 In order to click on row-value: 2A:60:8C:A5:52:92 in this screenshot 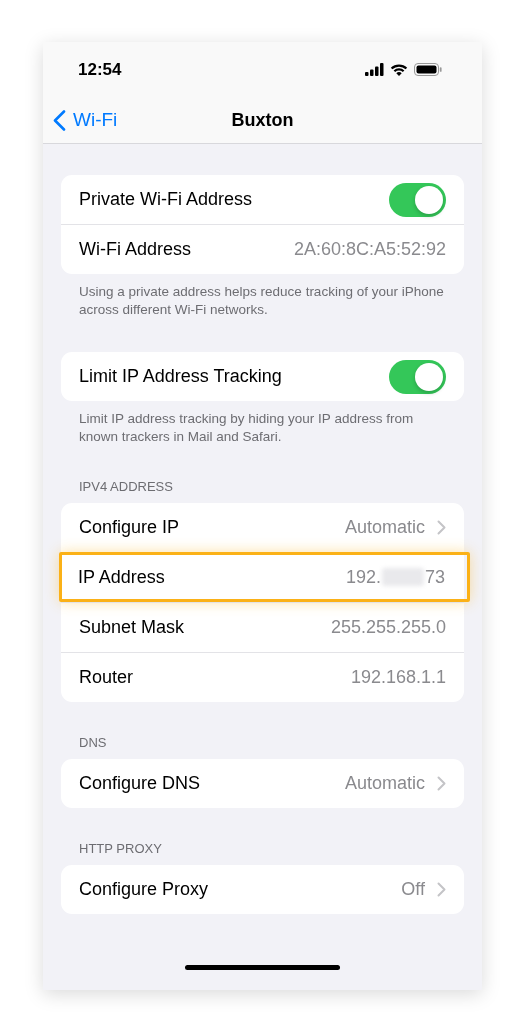, I will do `click(369, 249)`.